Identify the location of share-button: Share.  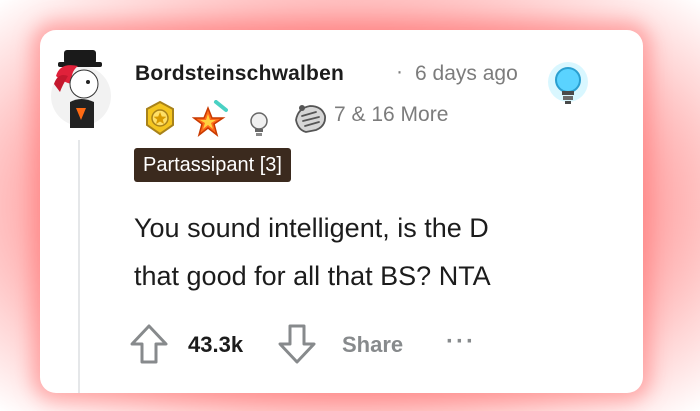
(372, 345).